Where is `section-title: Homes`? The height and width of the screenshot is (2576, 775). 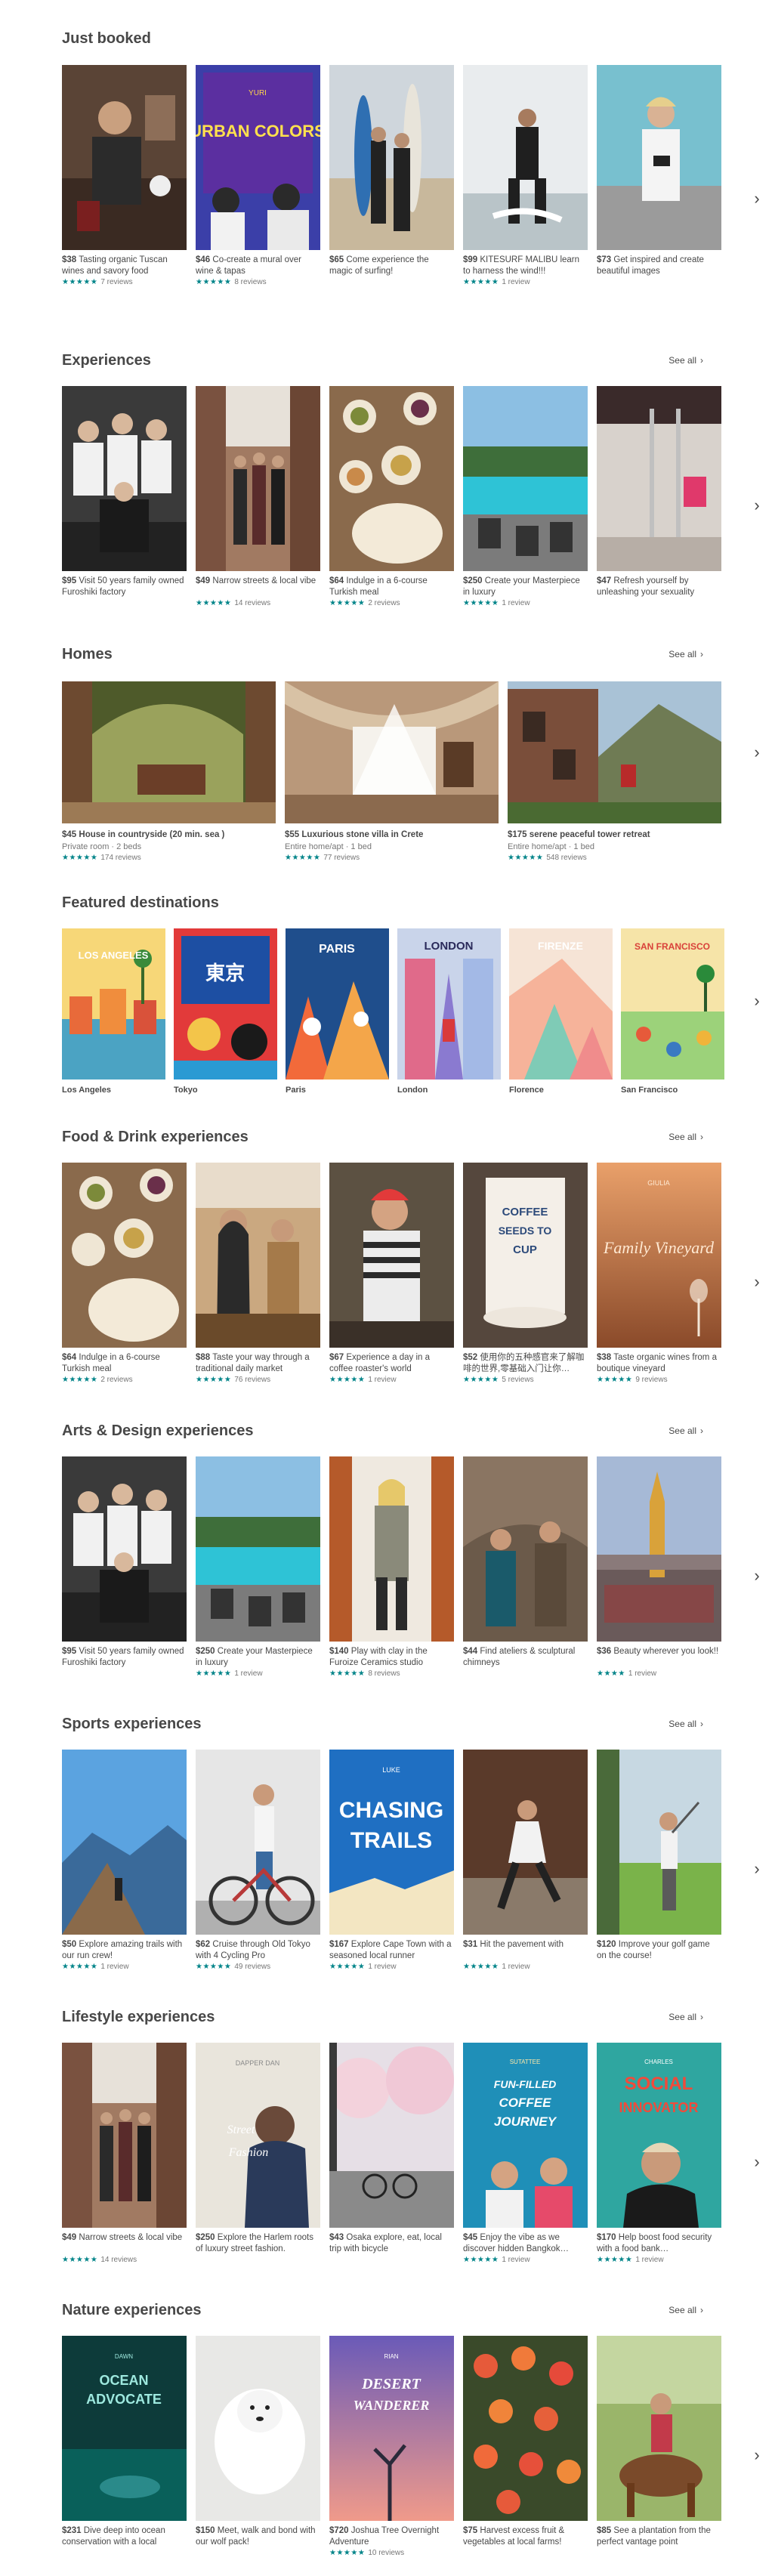 section-title: Homes is located at coordinates (88, 654).